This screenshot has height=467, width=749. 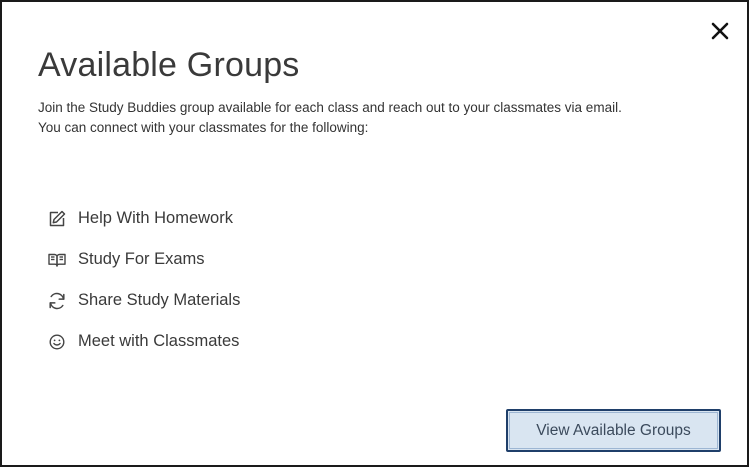 I want to click on edit-icon, so click(x=57, y=219).